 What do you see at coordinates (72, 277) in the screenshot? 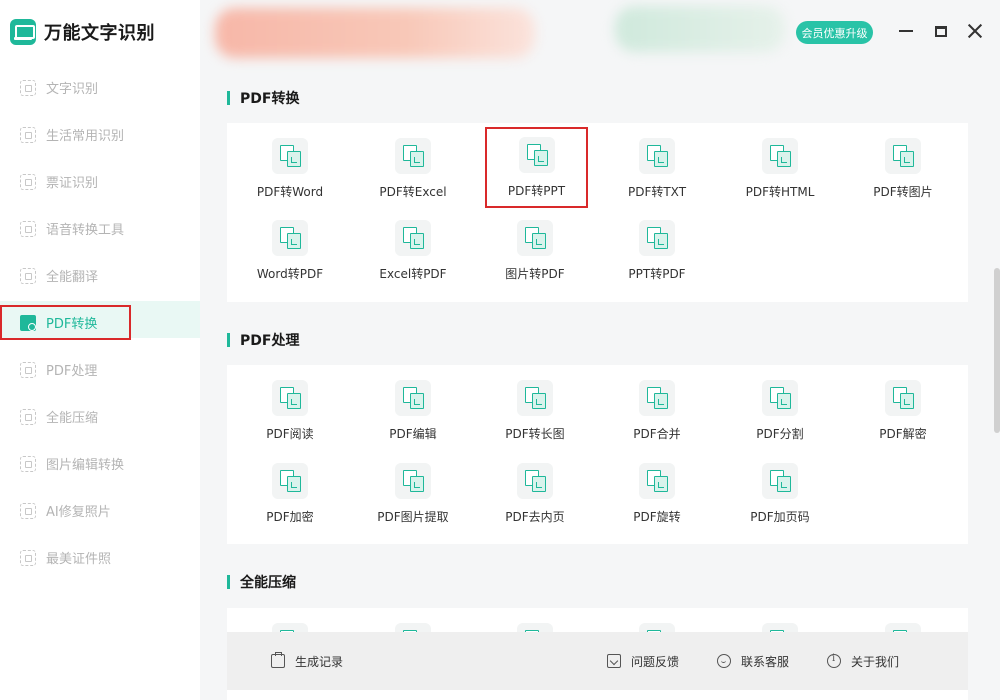
I see `sidebar-item-label: 全能翻译` at bounding box center [72, 277].